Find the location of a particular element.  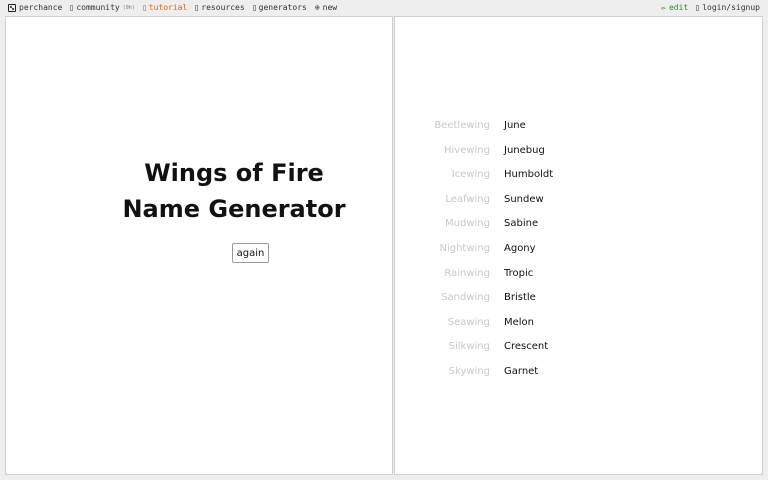

tribe-label: Skywing is located at coordinates (469, 371).